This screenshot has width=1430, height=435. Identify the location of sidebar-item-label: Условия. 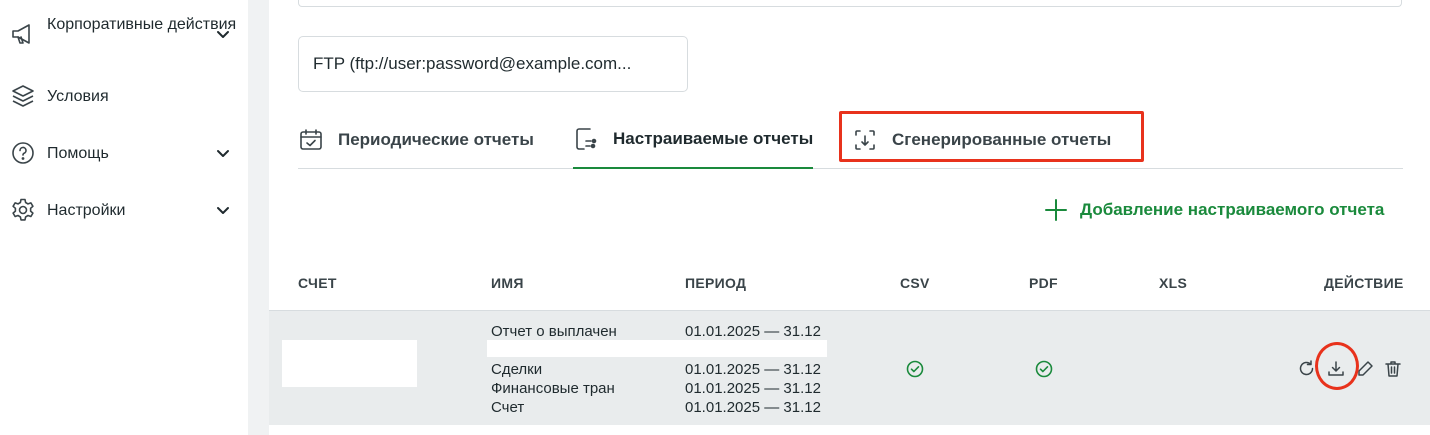
(78, 96).